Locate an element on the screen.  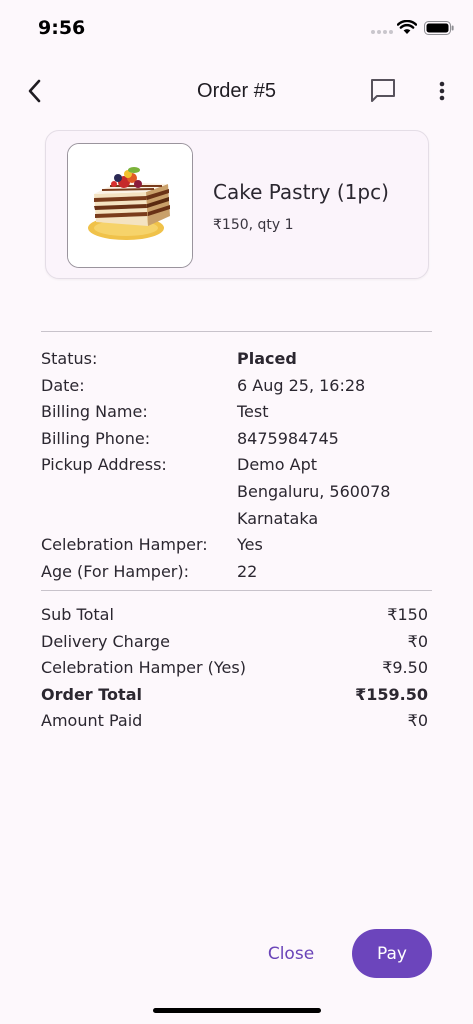
detail-row-billing-name: Billing Name: Test is located at coordinates (236, 412).